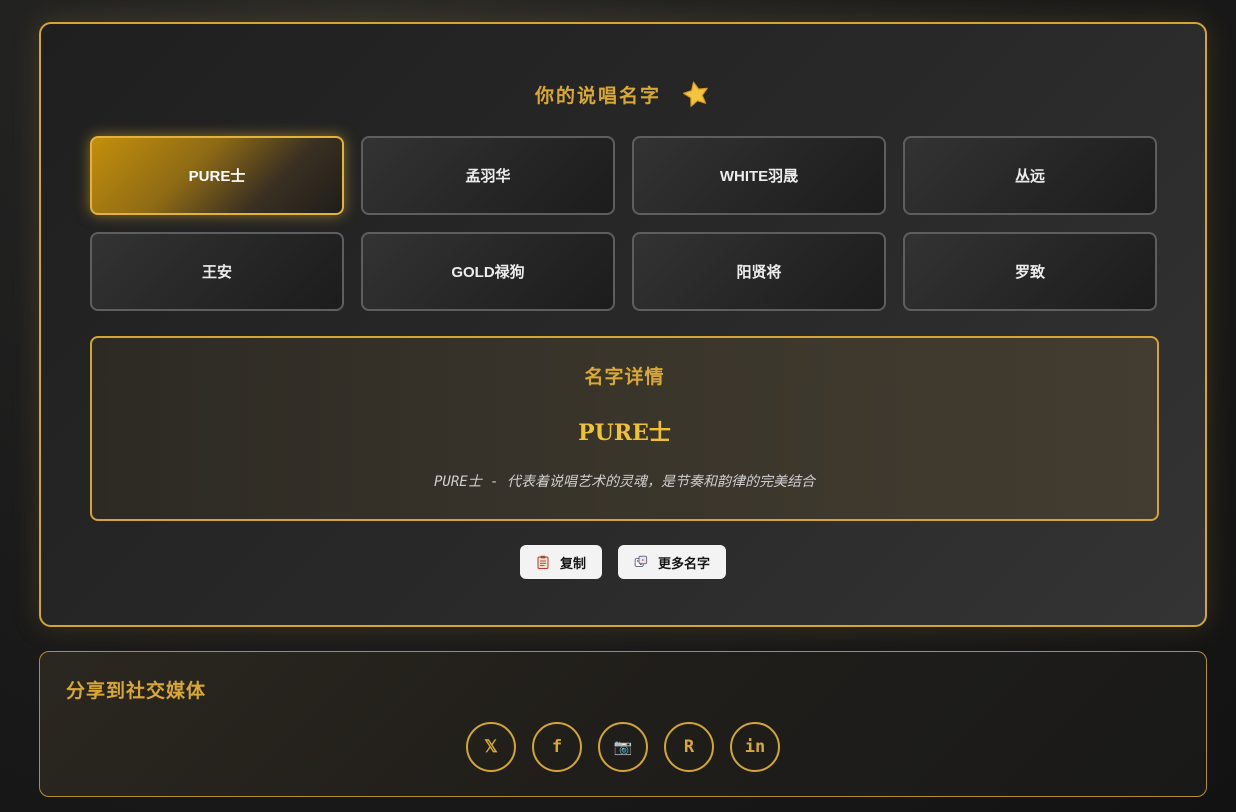  Describe the element at coordinates (624, 482) in the screenshot. I see `detail-description: PURE士 - 代表着说唱艺术的灵魂，是节奏和韵律的完美结合` at that location.